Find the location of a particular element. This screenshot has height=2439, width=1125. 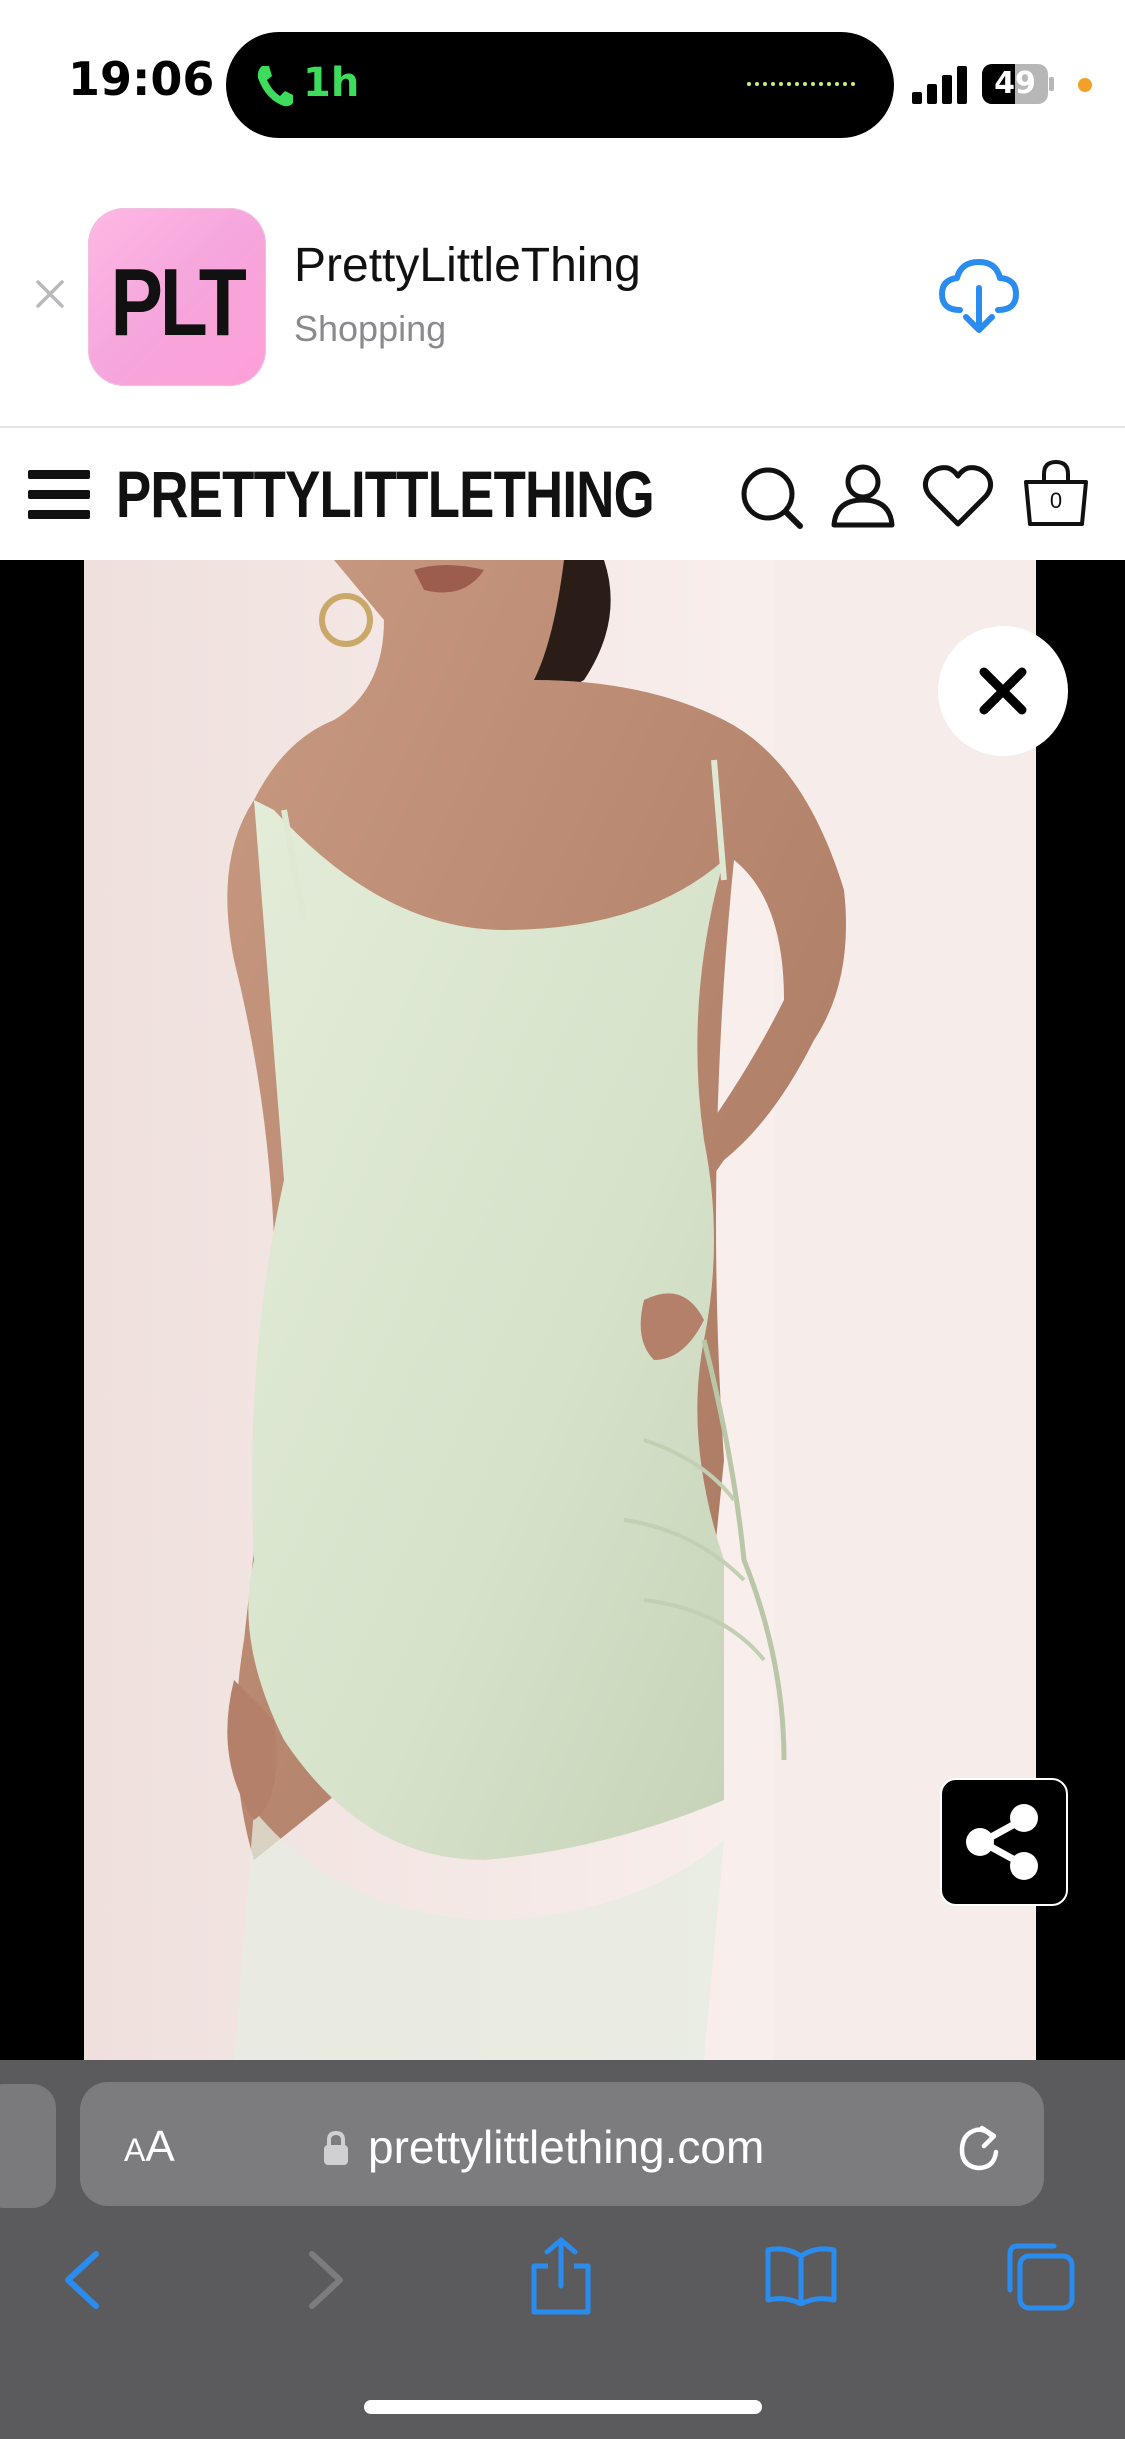

bookmarks-icon is located at coordinates (801, 2275).